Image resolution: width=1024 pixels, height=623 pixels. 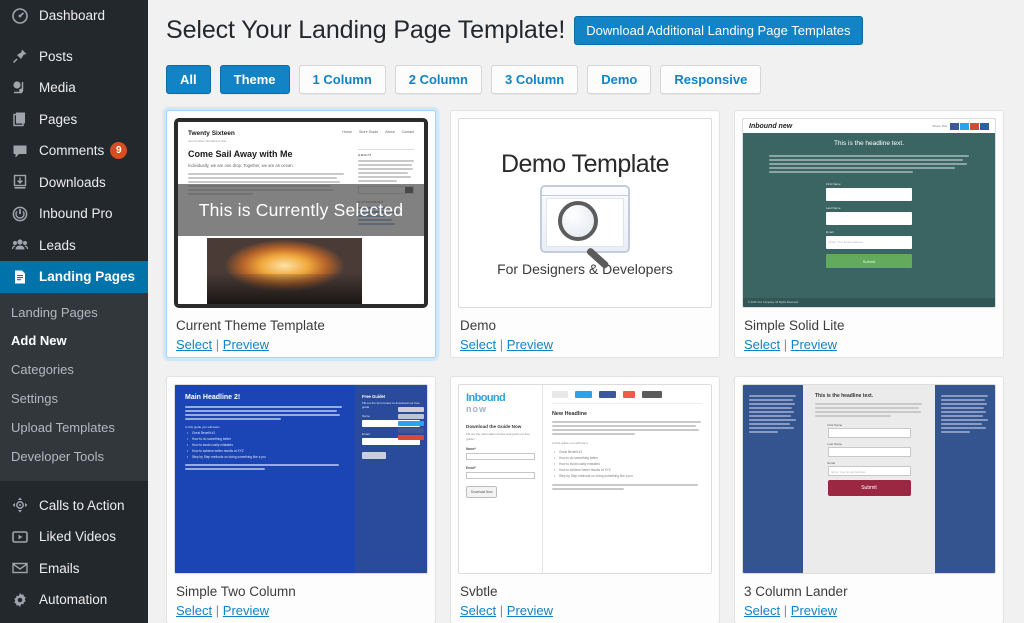 What do you see at coordinates (74, 57) in the screenshot?
I see `sidebar-item-posts: Posts` at bounding box center [74, 57].